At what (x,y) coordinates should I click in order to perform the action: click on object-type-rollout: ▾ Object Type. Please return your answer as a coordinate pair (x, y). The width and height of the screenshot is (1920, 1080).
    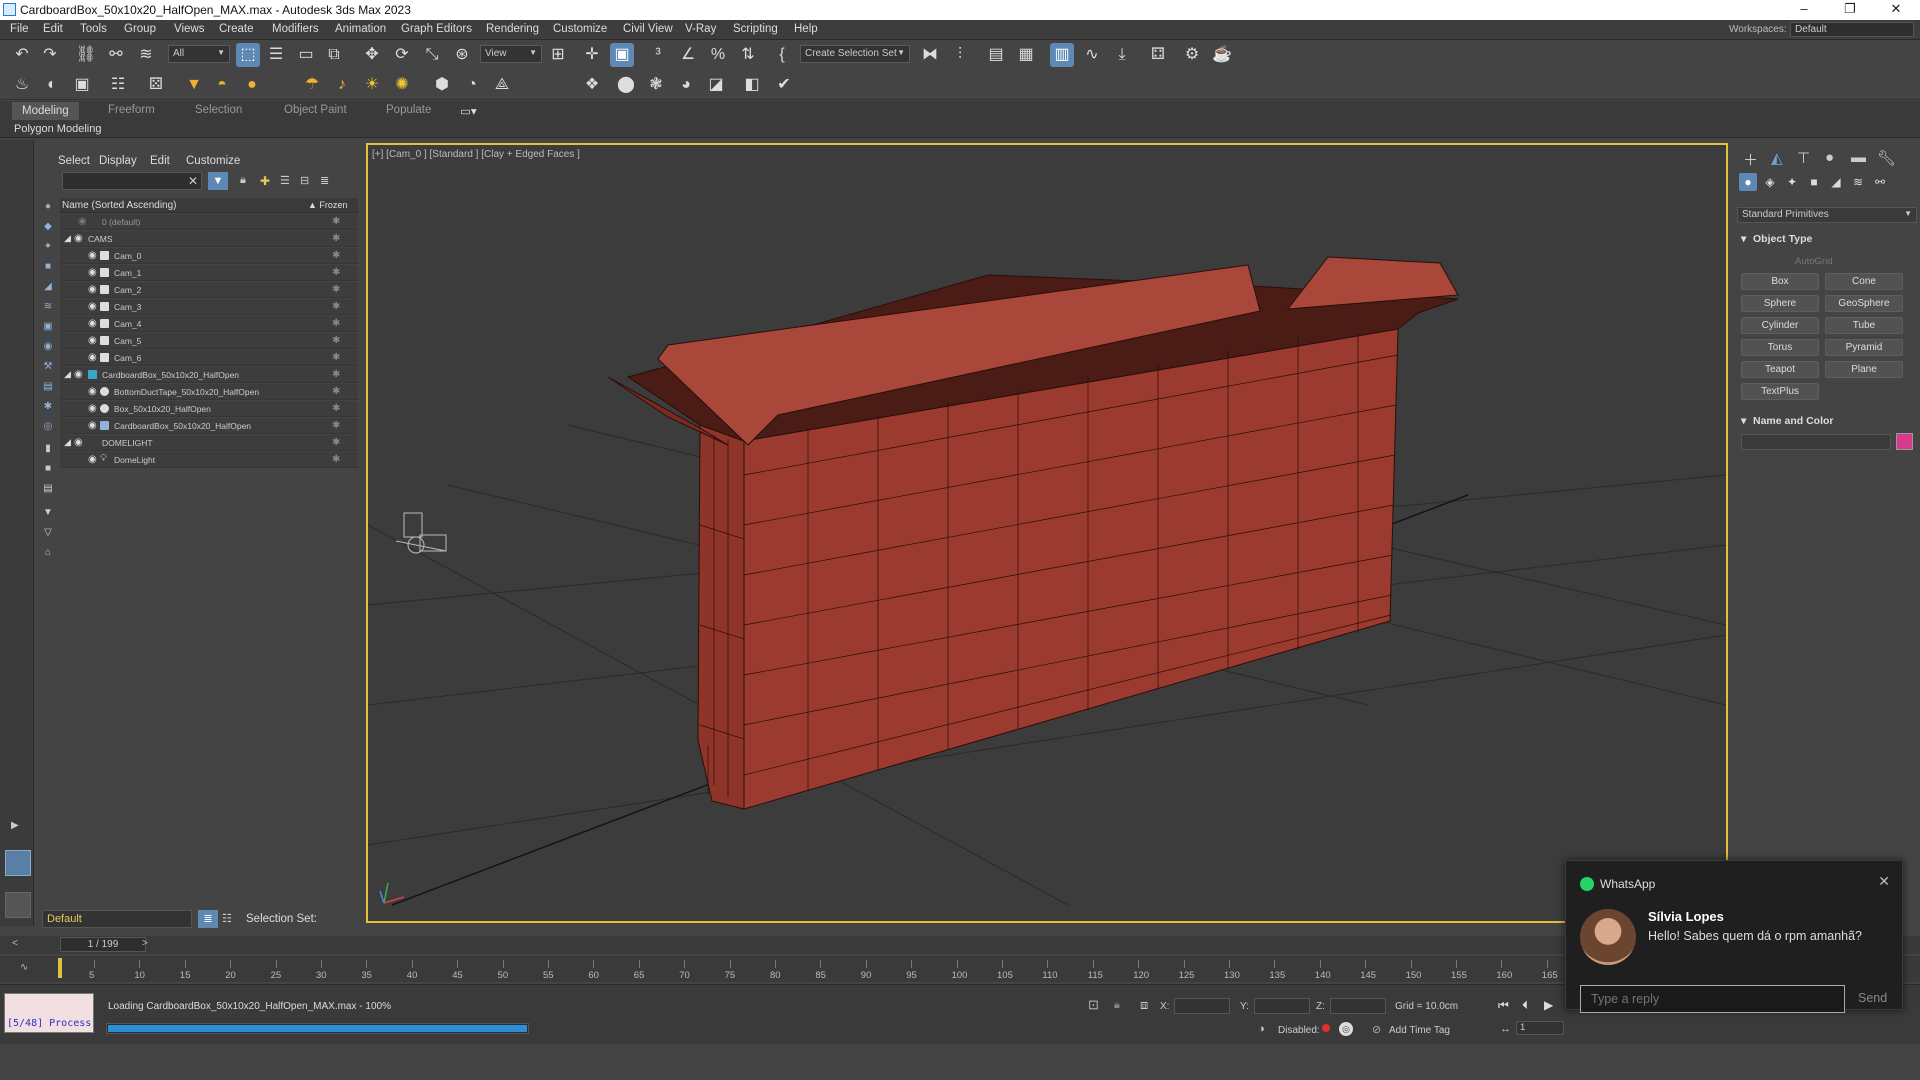
    Looking at the image, I should click on (1827, 239).